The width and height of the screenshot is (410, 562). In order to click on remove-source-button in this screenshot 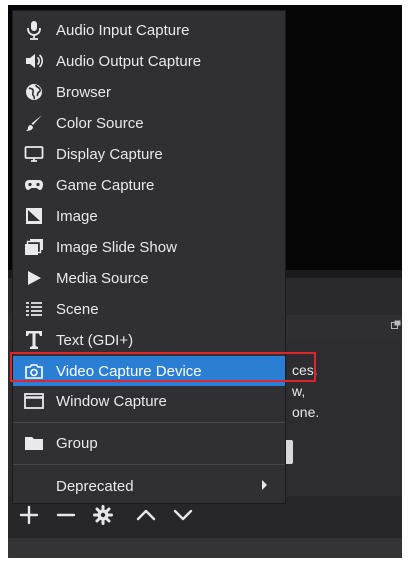, I will do `click(66, 515)`.